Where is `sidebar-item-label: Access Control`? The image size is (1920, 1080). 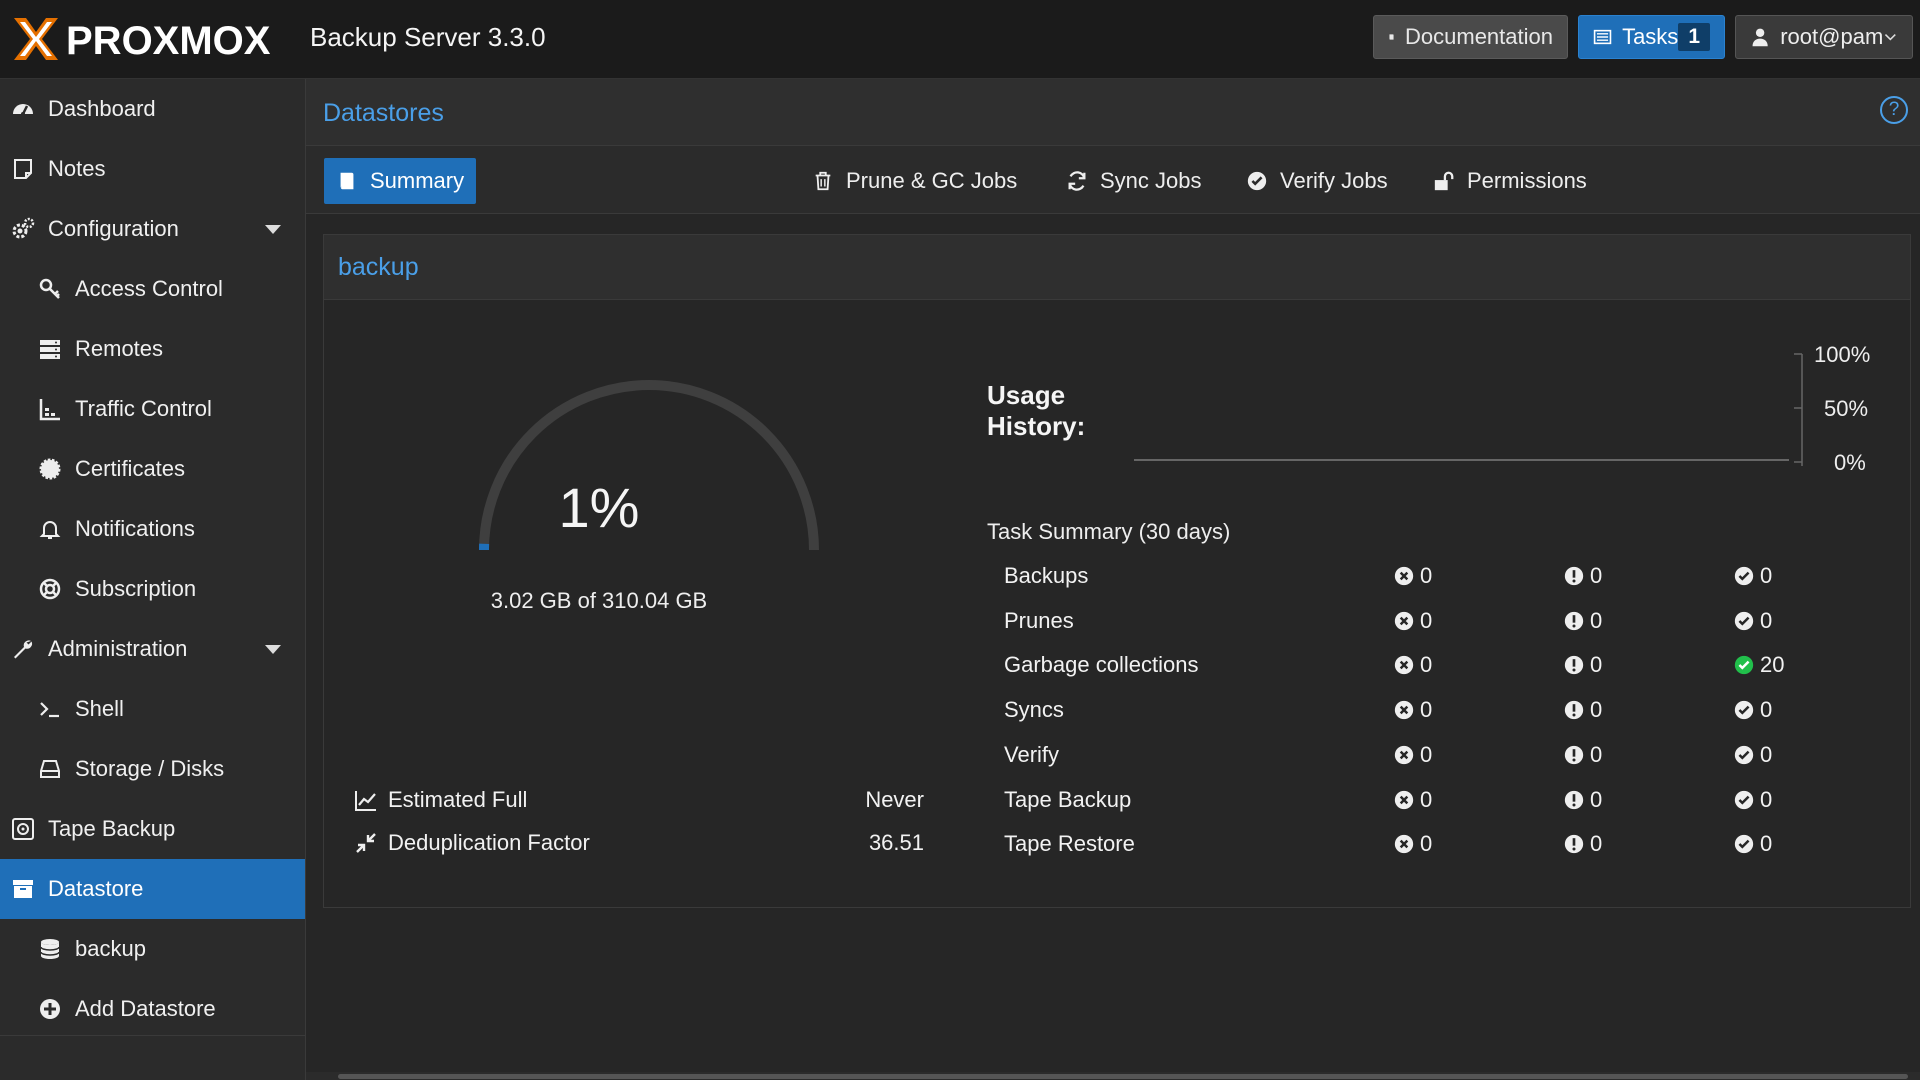 sidebar-item-label: Access Control is located at coordinates (149, 288).